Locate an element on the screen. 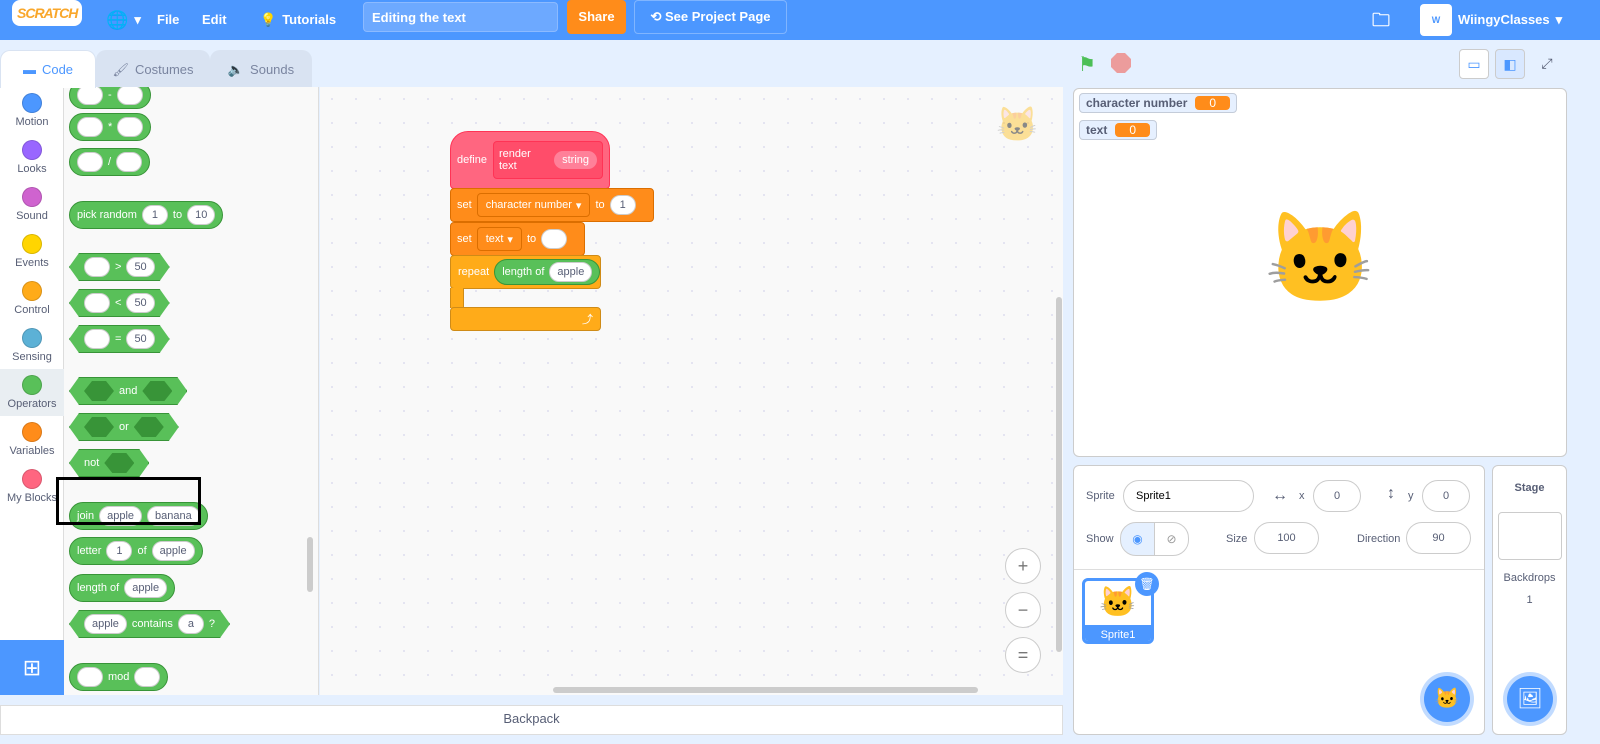  backdrop-thumbnail is located at coordinates (1529, 536).